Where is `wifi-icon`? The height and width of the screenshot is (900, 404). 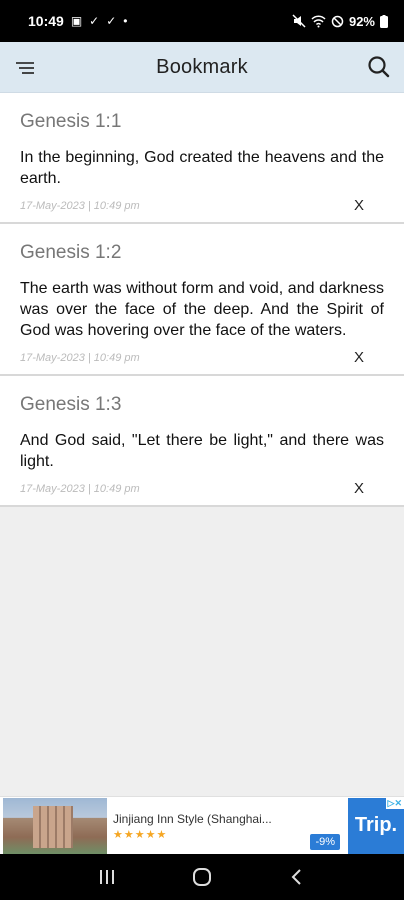 wifi-icon is located at coordinates (318, 21).